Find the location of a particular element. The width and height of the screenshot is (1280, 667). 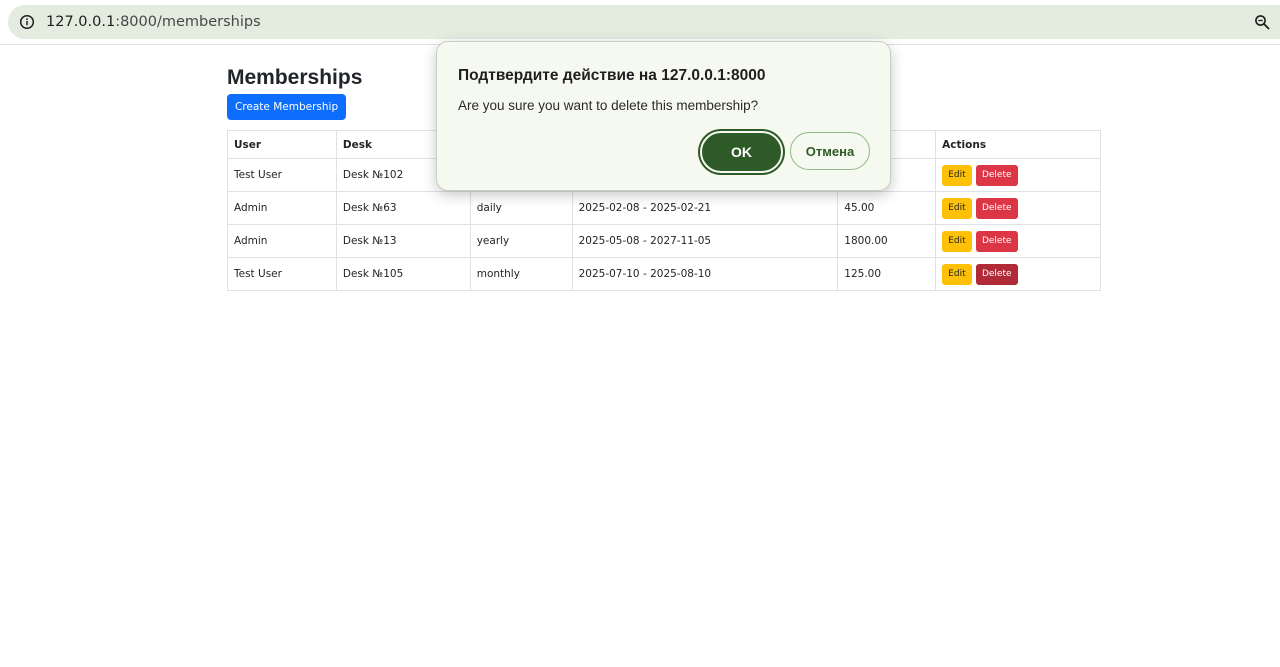

cancel-button: Отмена is located at coordinates (830, 151).